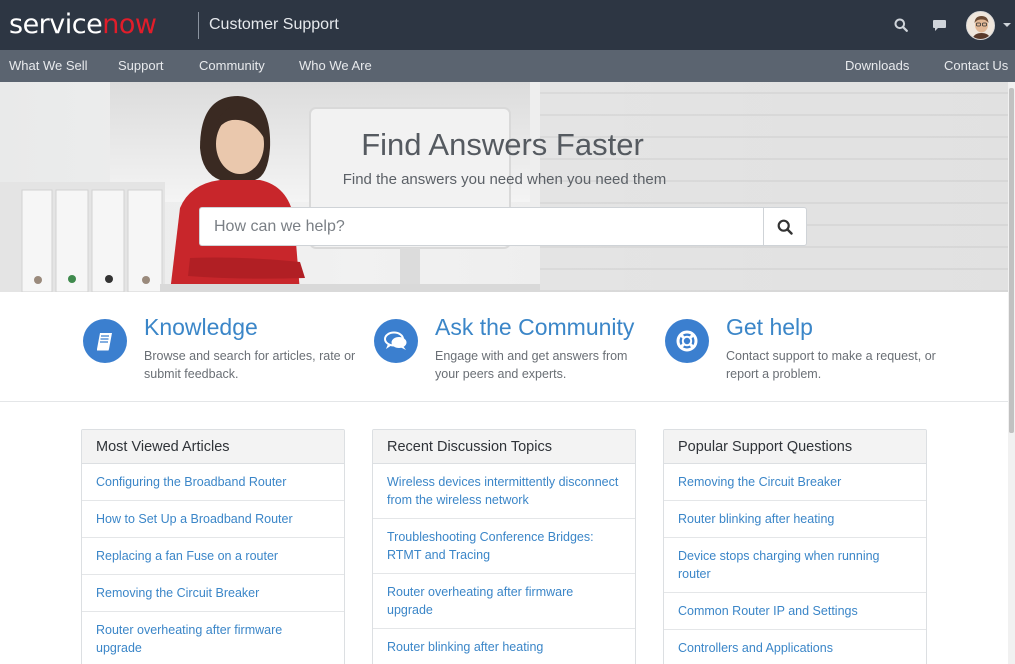  Describe the element at coordinates (48, 66) in the screenshot. I see `nav-what-we-sell: What We Sell` at that location.